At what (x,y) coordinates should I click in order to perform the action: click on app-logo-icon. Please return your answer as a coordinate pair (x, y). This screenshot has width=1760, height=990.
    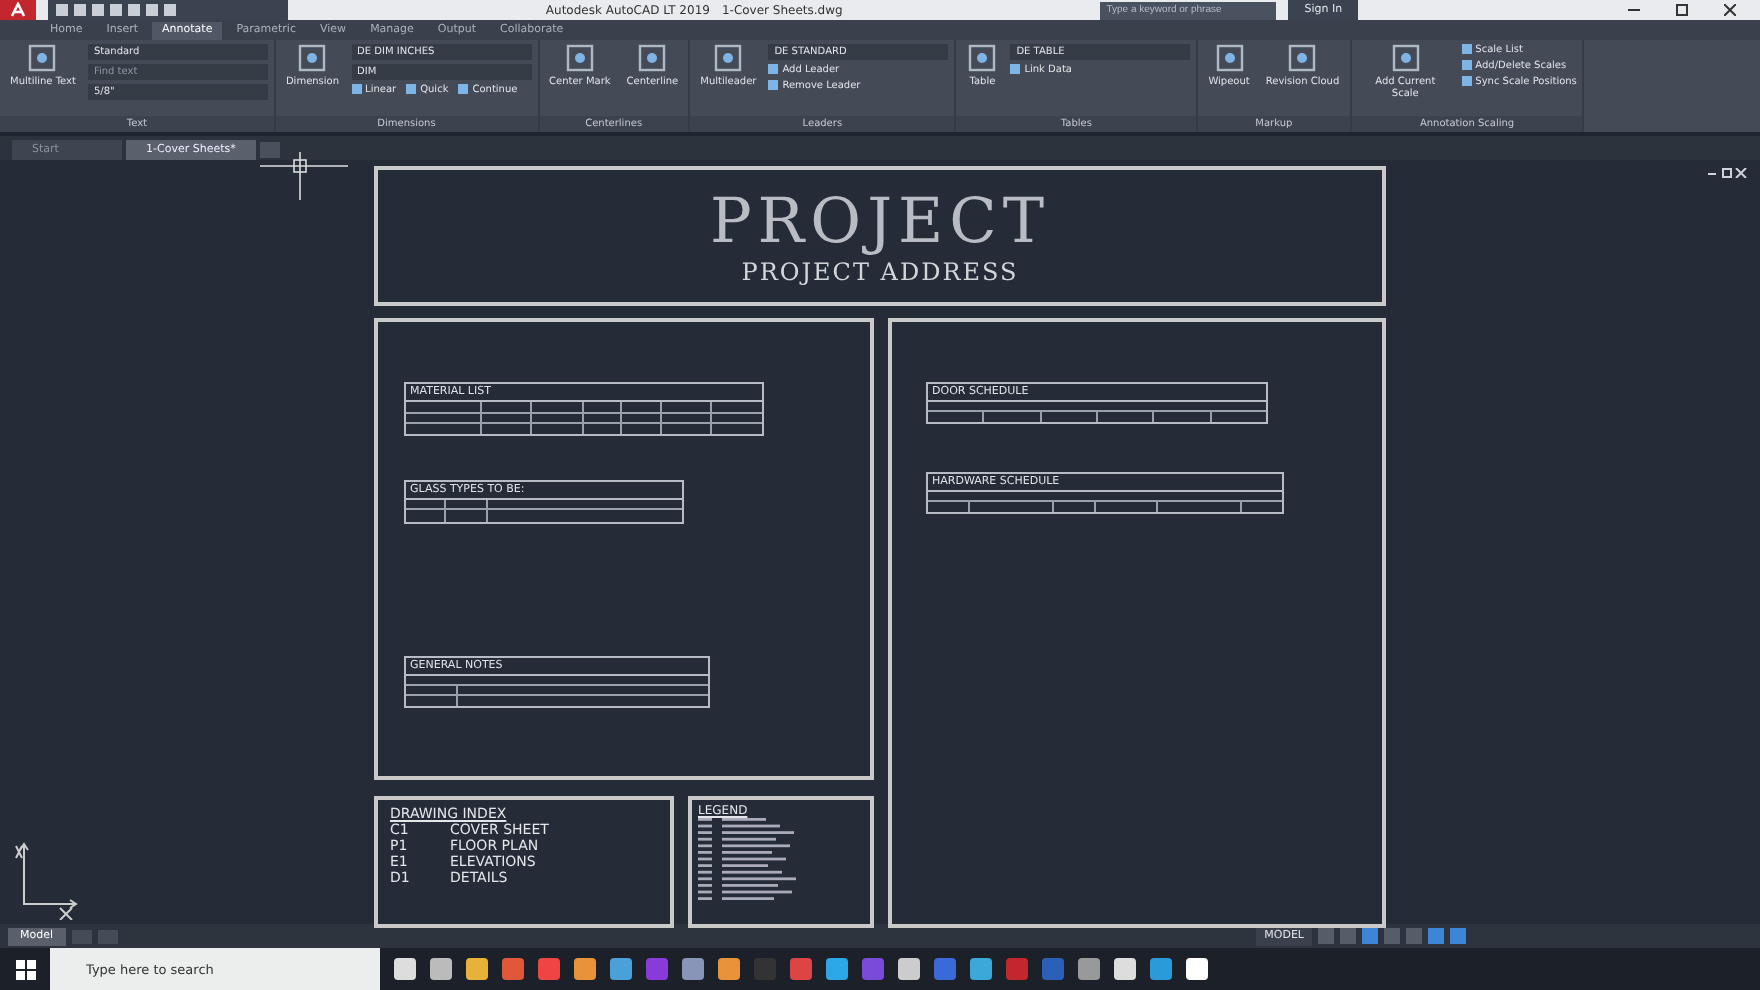
    Looking at the image, I should click on (18, 10).